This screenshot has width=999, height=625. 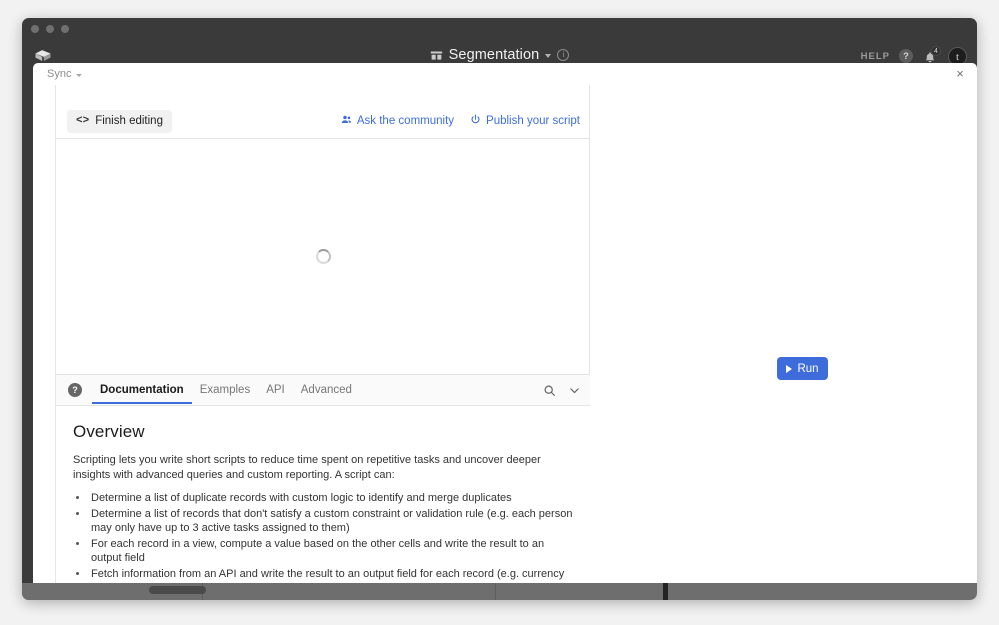 What do you see at coordinates (789, 368) in the screenshot?
I see `play-icon` at bounding box center [789, 368].